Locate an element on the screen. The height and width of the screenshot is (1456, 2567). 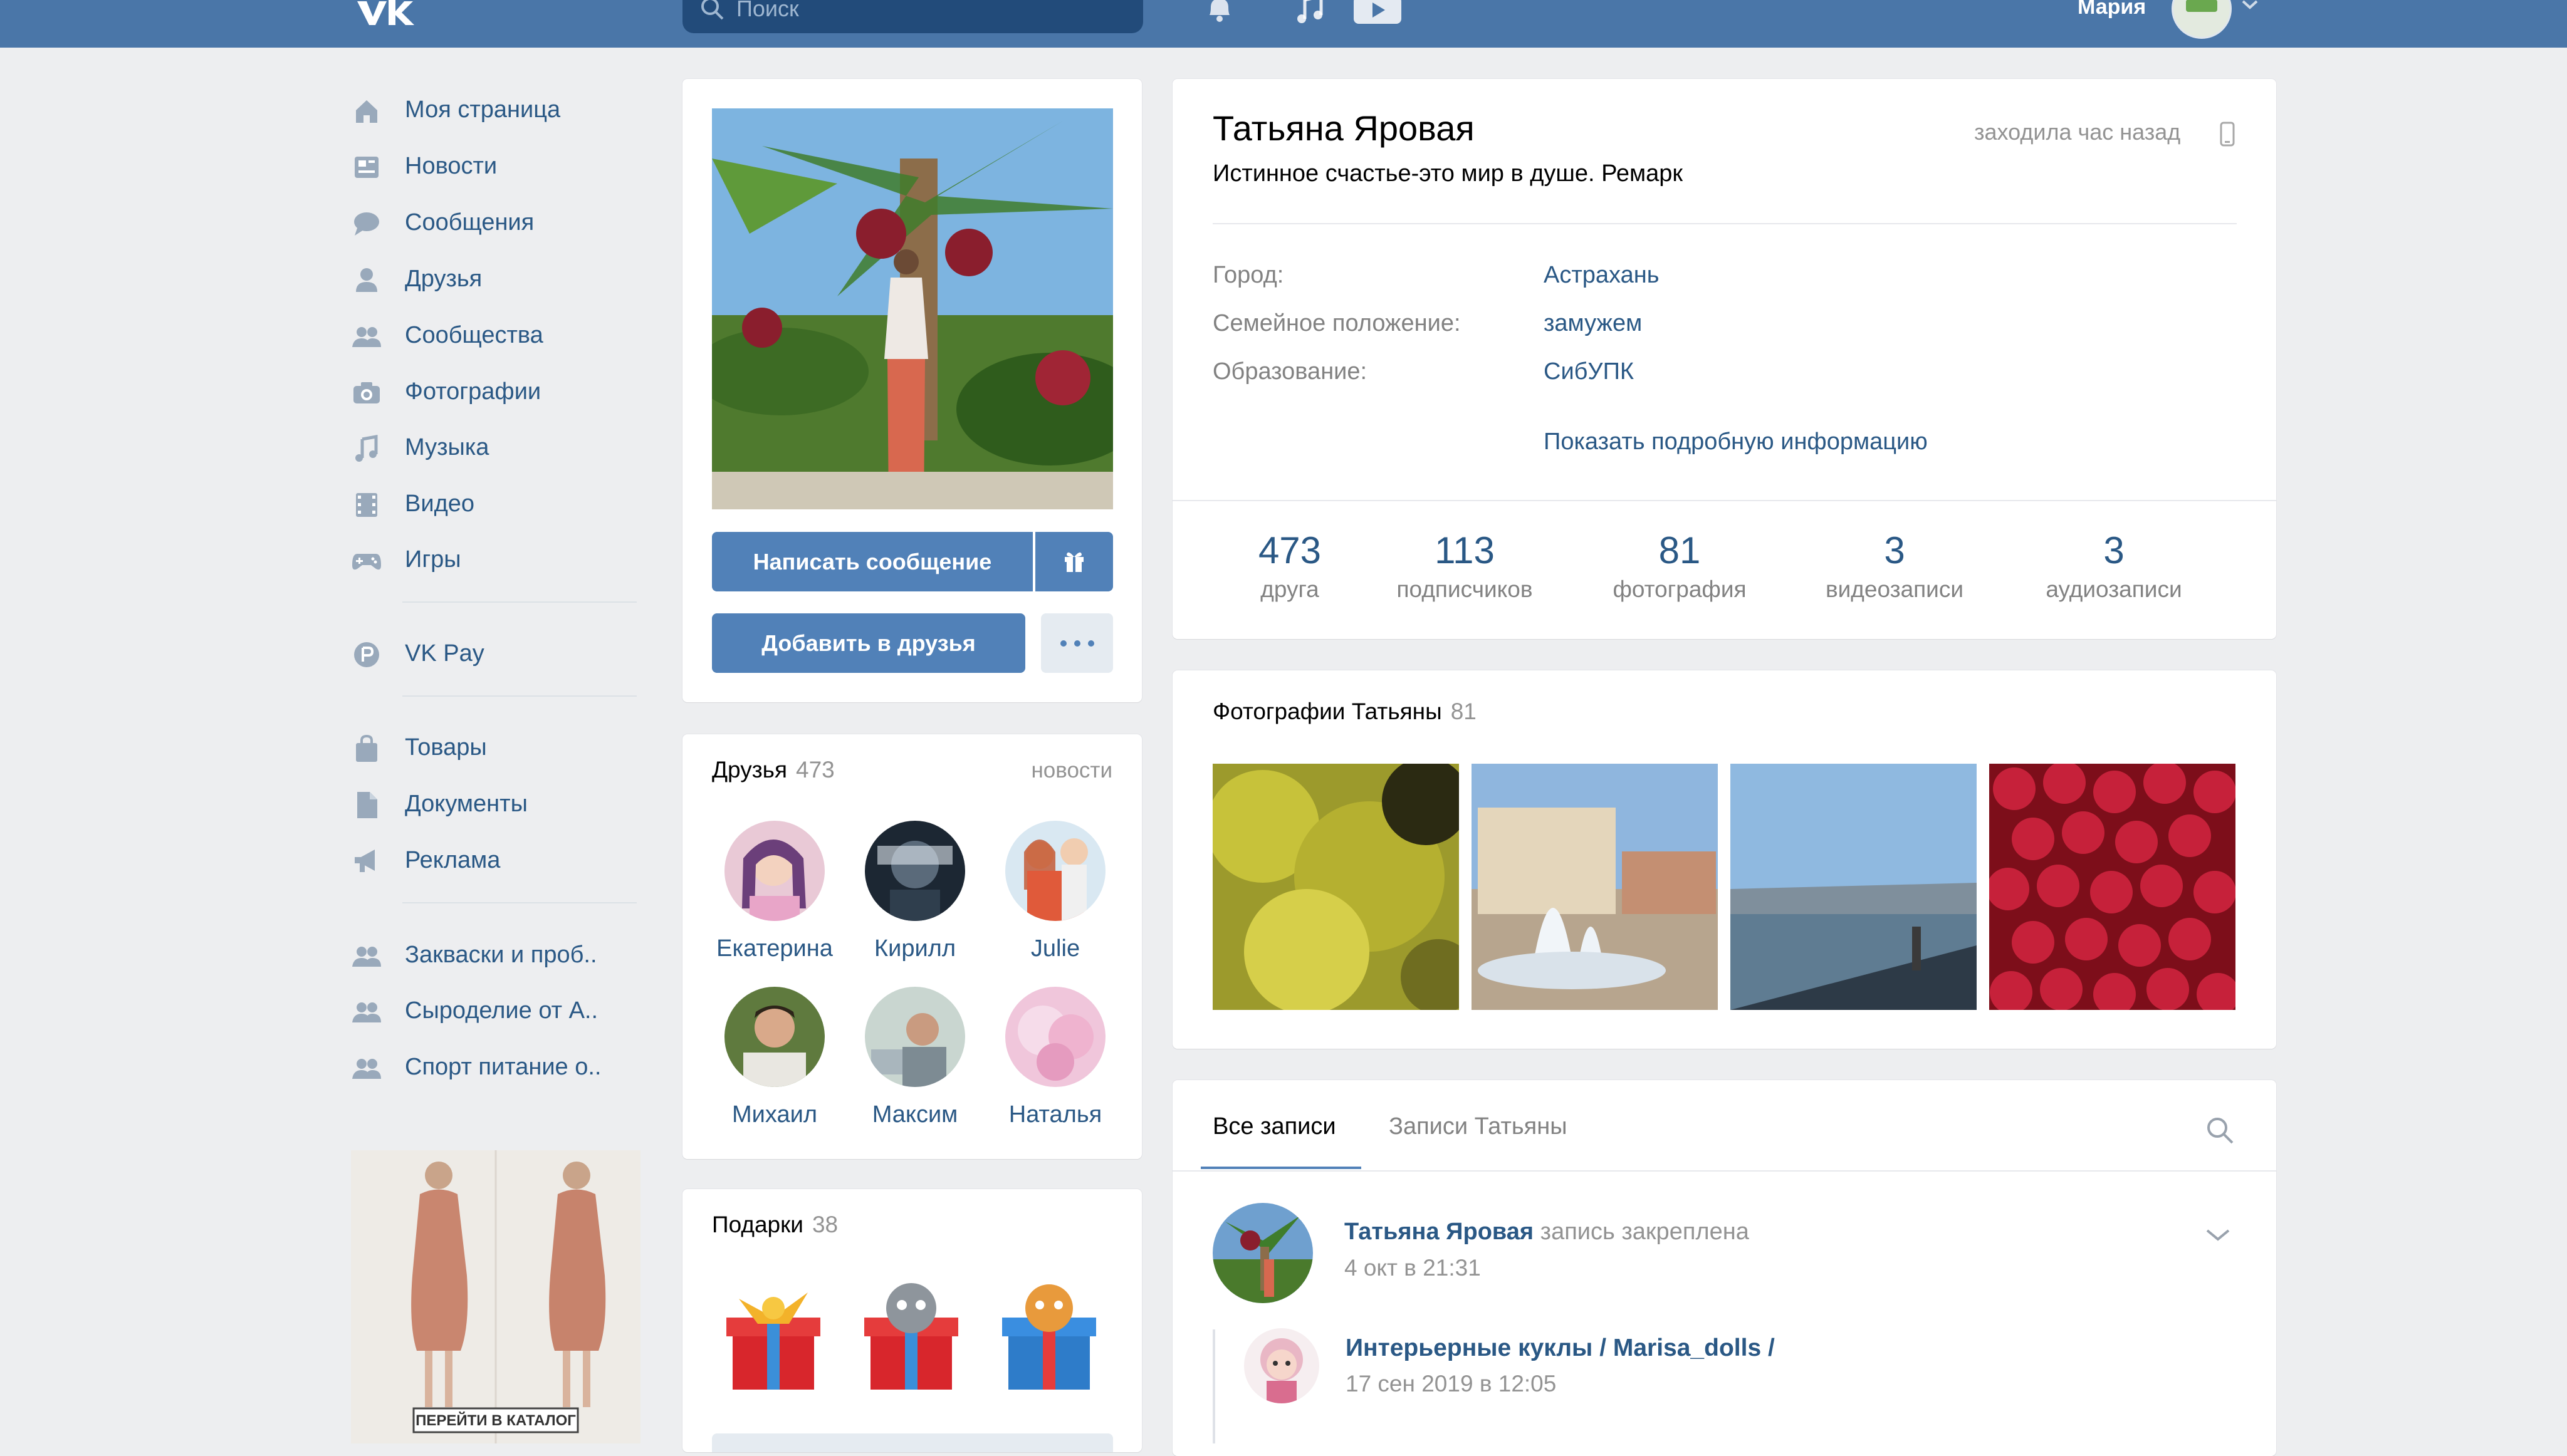
sidebar-item: Моя страница is located at coordinates (492, 106).